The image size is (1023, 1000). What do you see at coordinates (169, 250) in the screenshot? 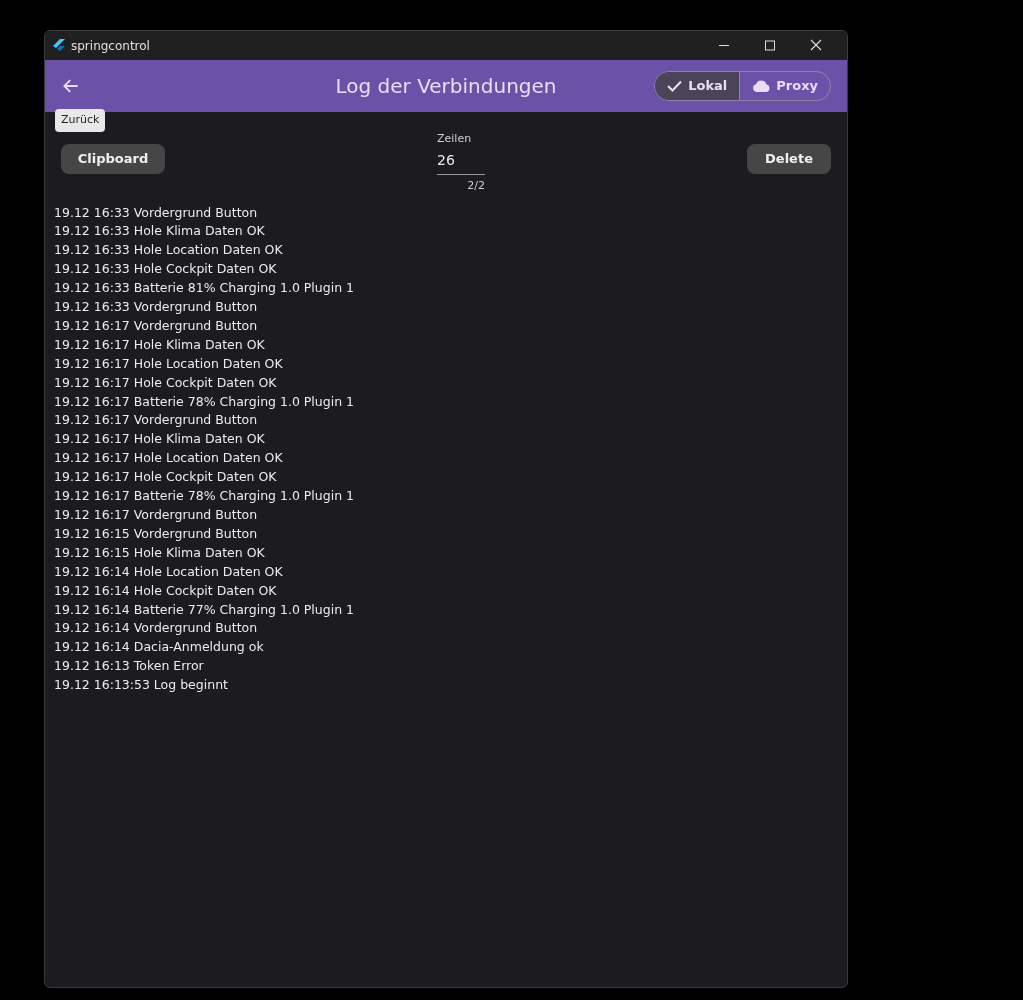
I see `log-line: 19.12 16:33 Hole Location Daten OK` at bounding box center [169, 250].